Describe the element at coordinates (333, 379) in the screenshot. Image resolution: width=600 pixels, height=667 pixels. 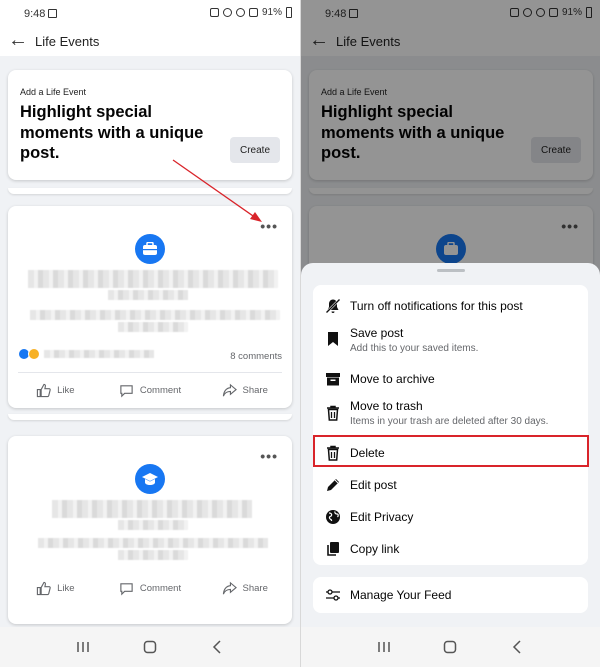
I see `archive-icon` at that location.